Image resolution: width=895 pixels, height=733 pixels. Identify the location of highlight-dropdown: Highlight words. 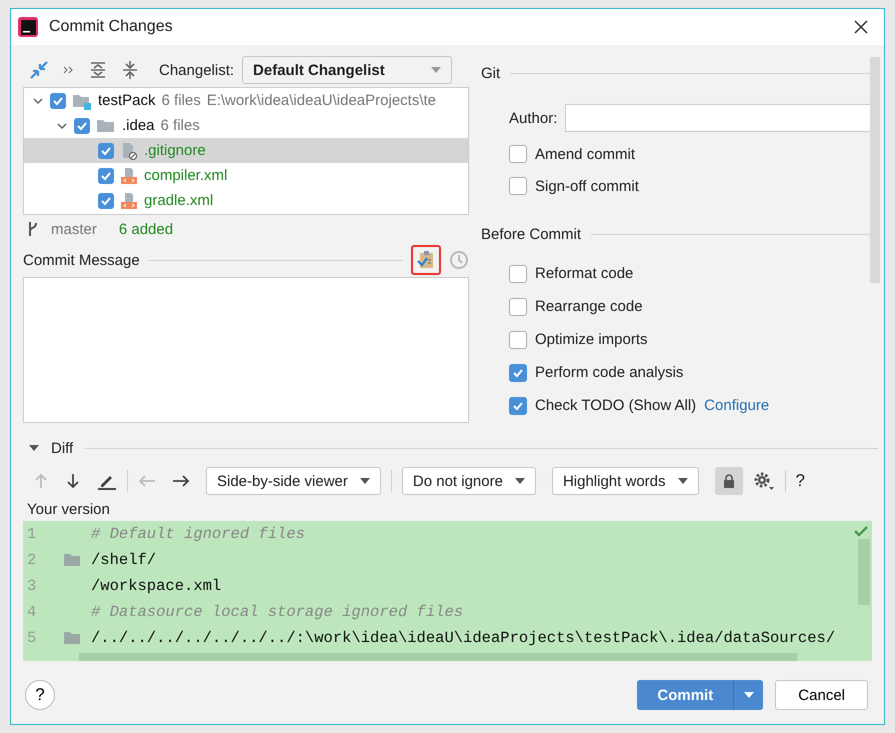
(625, 481).